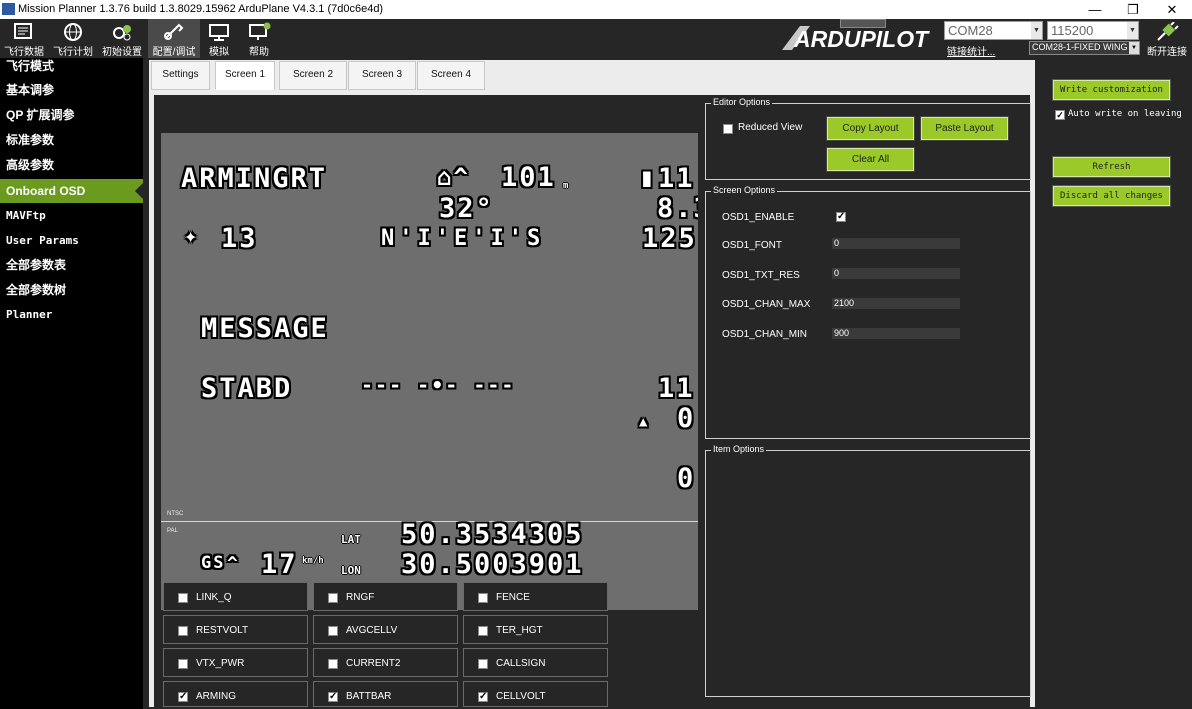 The height and width of the screenshot is (709, 1192). I want to click on tab-settings: Settings, so click(180, 75).